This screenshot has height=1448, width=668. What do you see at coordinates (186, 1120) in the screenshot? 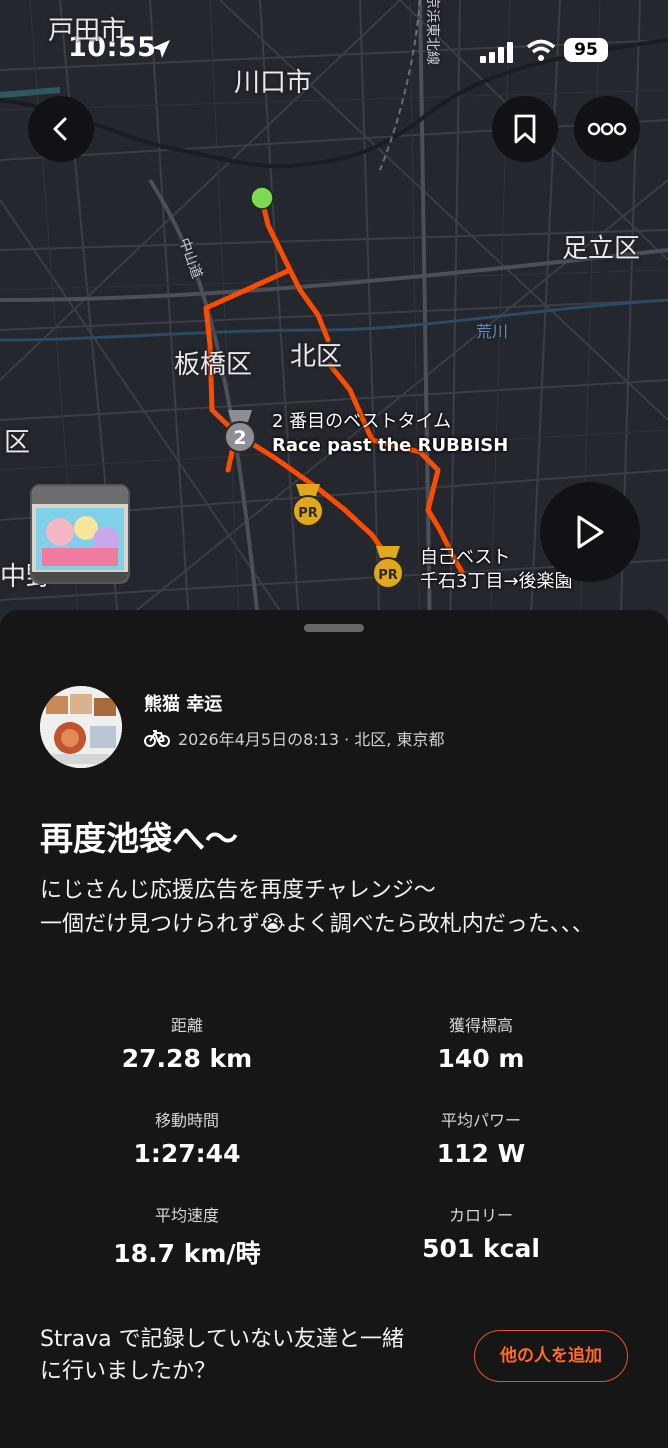
I see `stat-label: 移動時間` at bounding box center [186, 1120].